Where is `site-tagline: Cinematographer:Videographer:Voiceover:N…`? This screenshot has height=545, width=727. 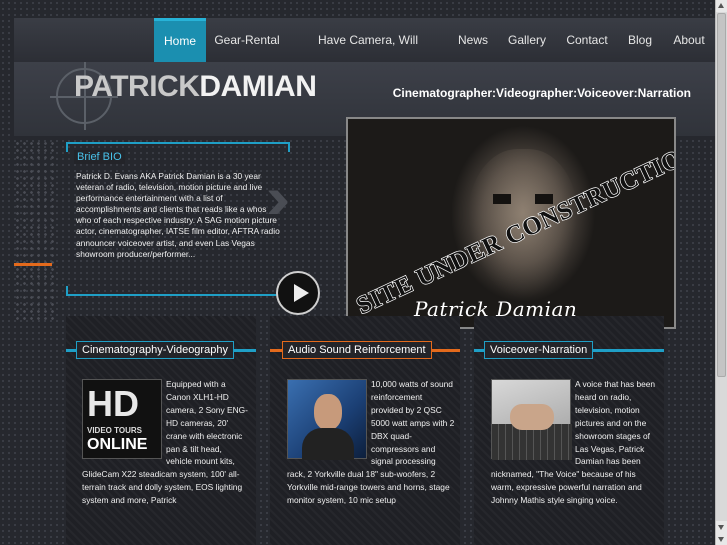 site-tagline: Cinematographer:Videographer:Voiceover:N… is located at coordinates (541, 93).